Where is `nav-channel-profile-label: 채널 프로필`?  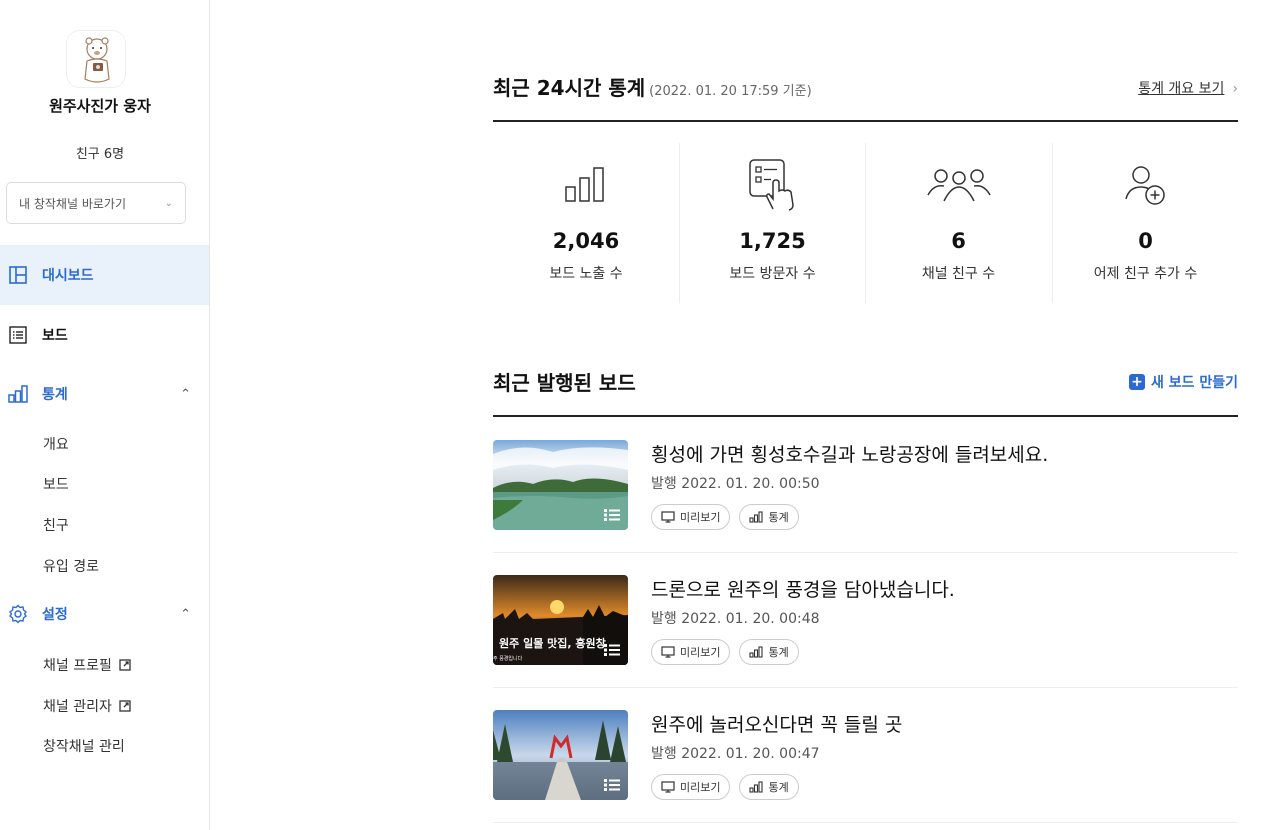 nav-channel-profile-label: 채널 프로필 is located at coordinates (77, 666).